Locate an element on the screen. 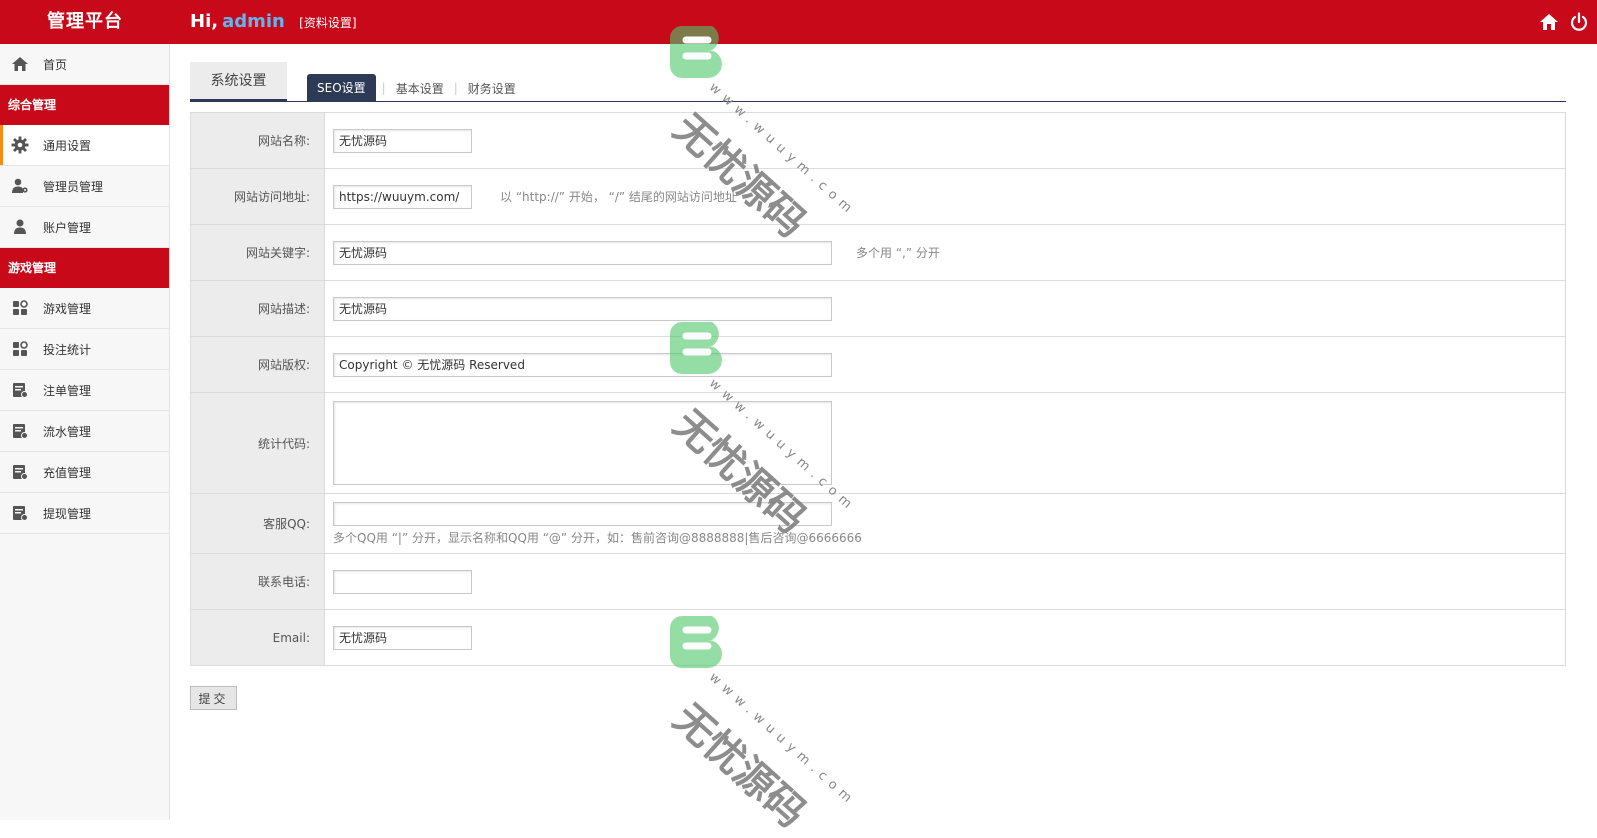  form-row-stats-code: 统计代码: is located at coordinates (878, 443).